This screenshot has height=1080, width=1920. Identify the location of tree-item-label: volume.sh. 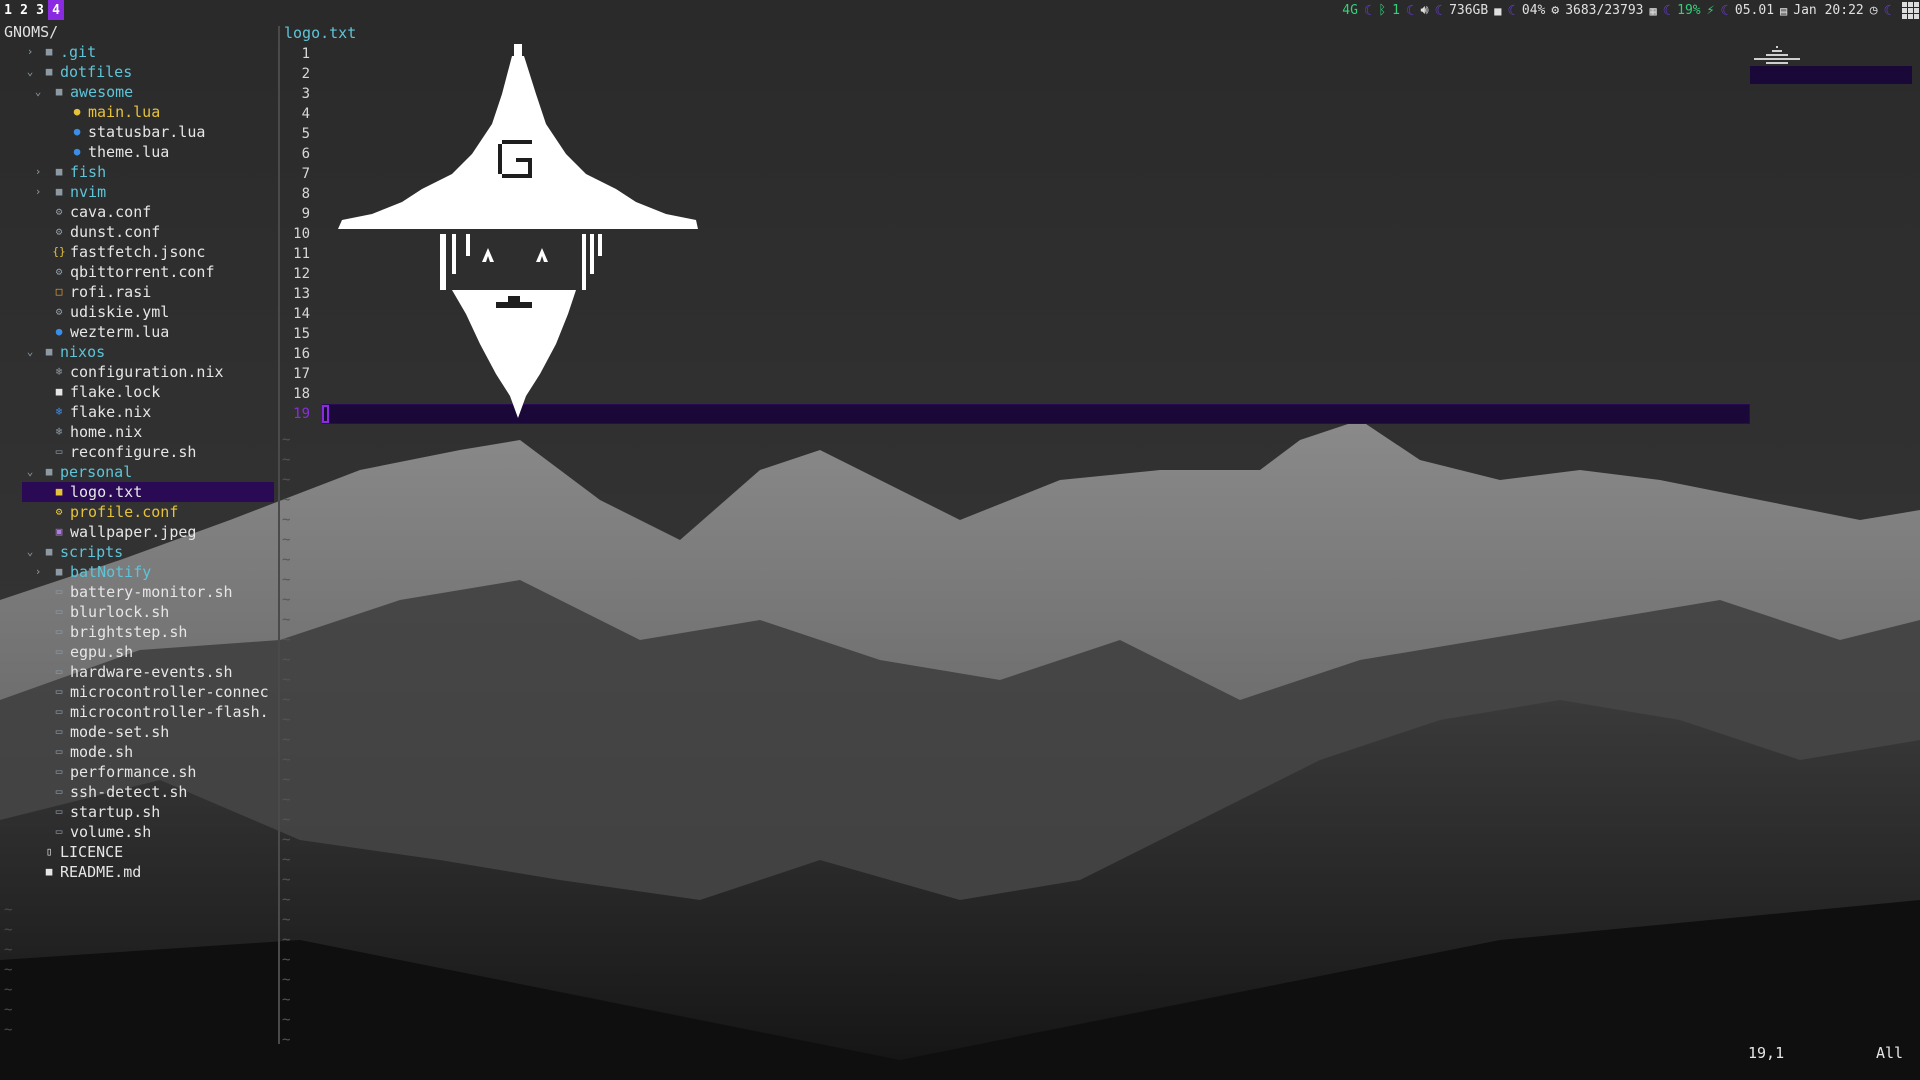
(111, 832).